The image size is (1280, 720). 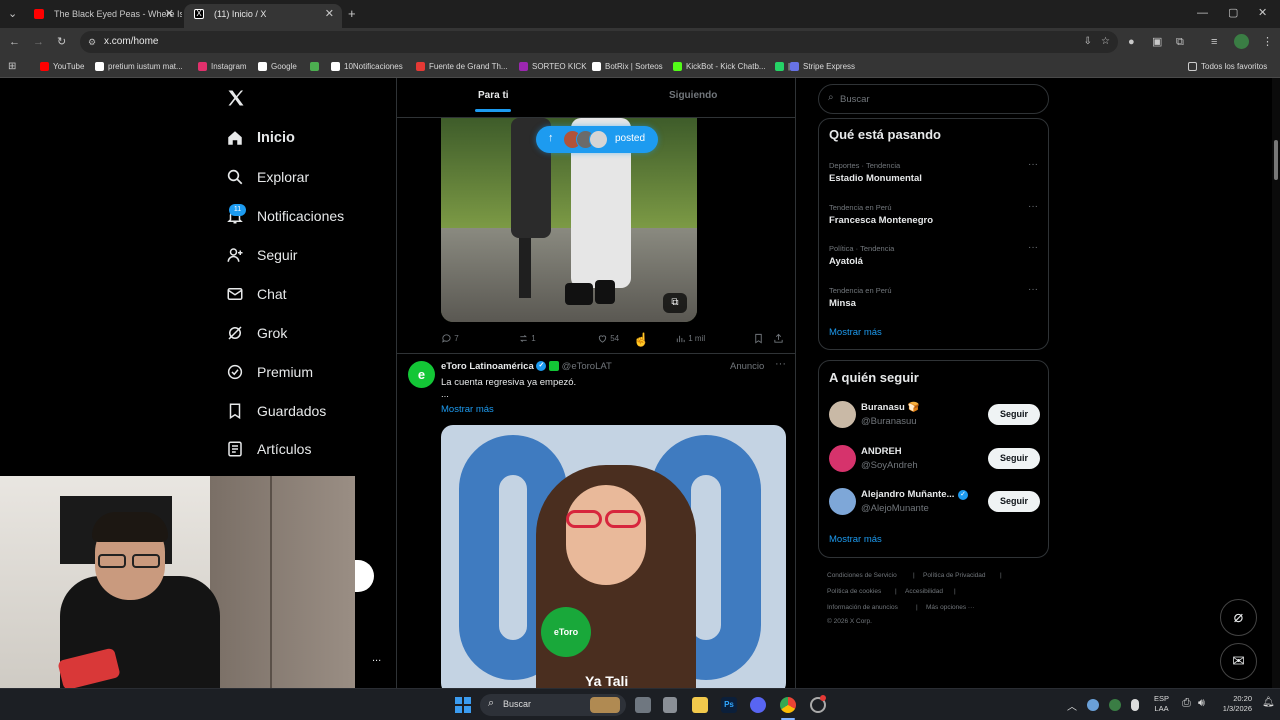 I want to click on extension-icon: ▣, so click(x=1157, y=42).